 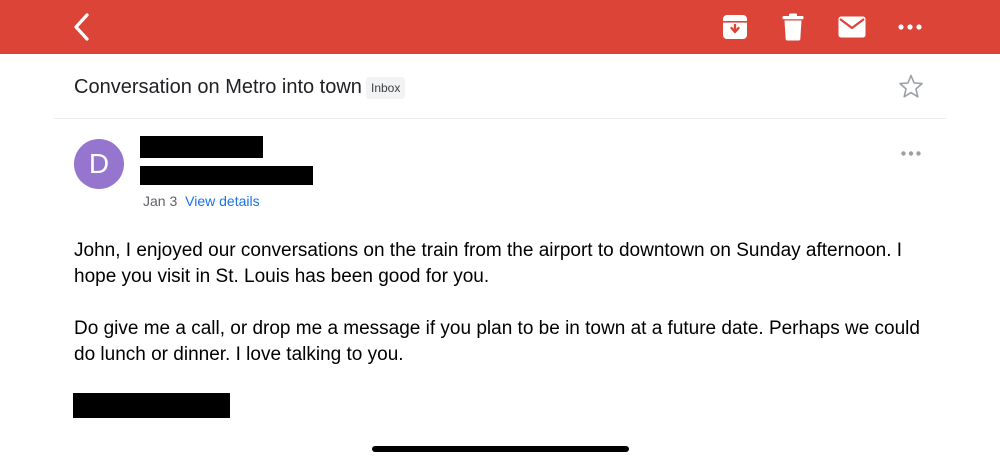 I want to click on star-outline-icon, so click(x=911, y=86).